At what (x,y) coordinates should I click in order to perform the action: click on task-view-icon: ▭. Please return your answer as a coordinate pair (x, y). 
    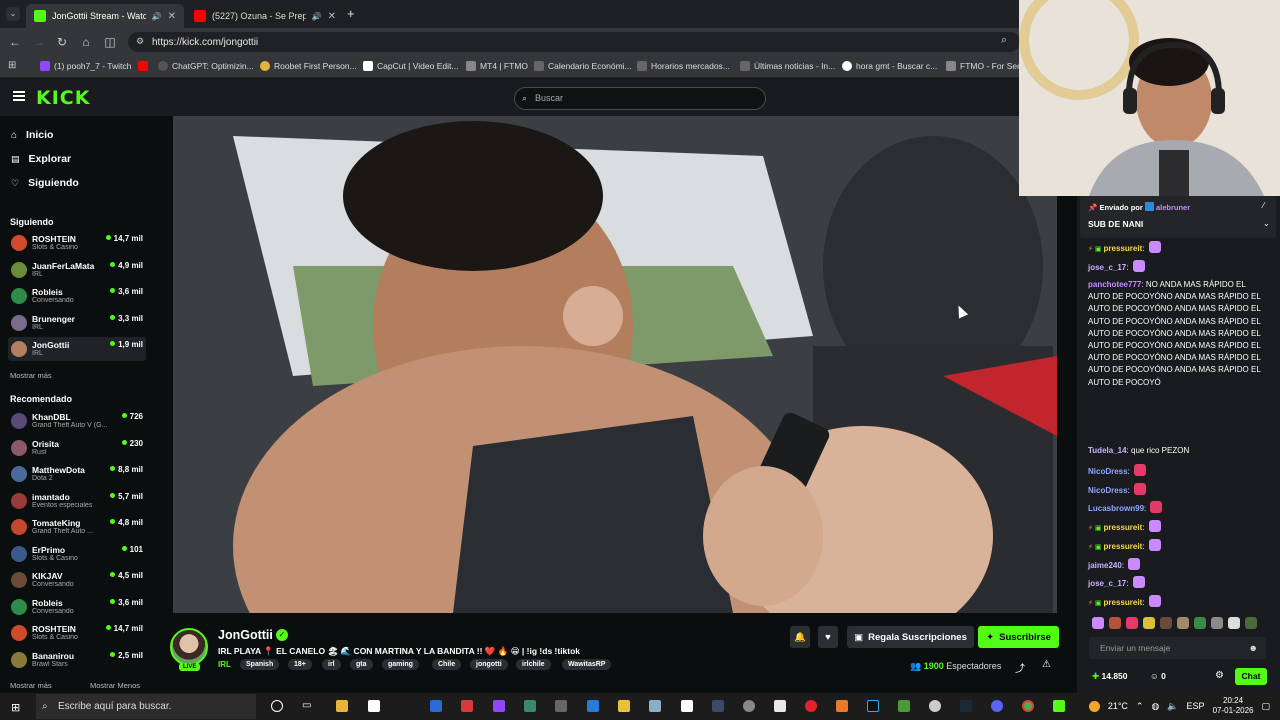
    Looking at the image, I should click on (306, 705).